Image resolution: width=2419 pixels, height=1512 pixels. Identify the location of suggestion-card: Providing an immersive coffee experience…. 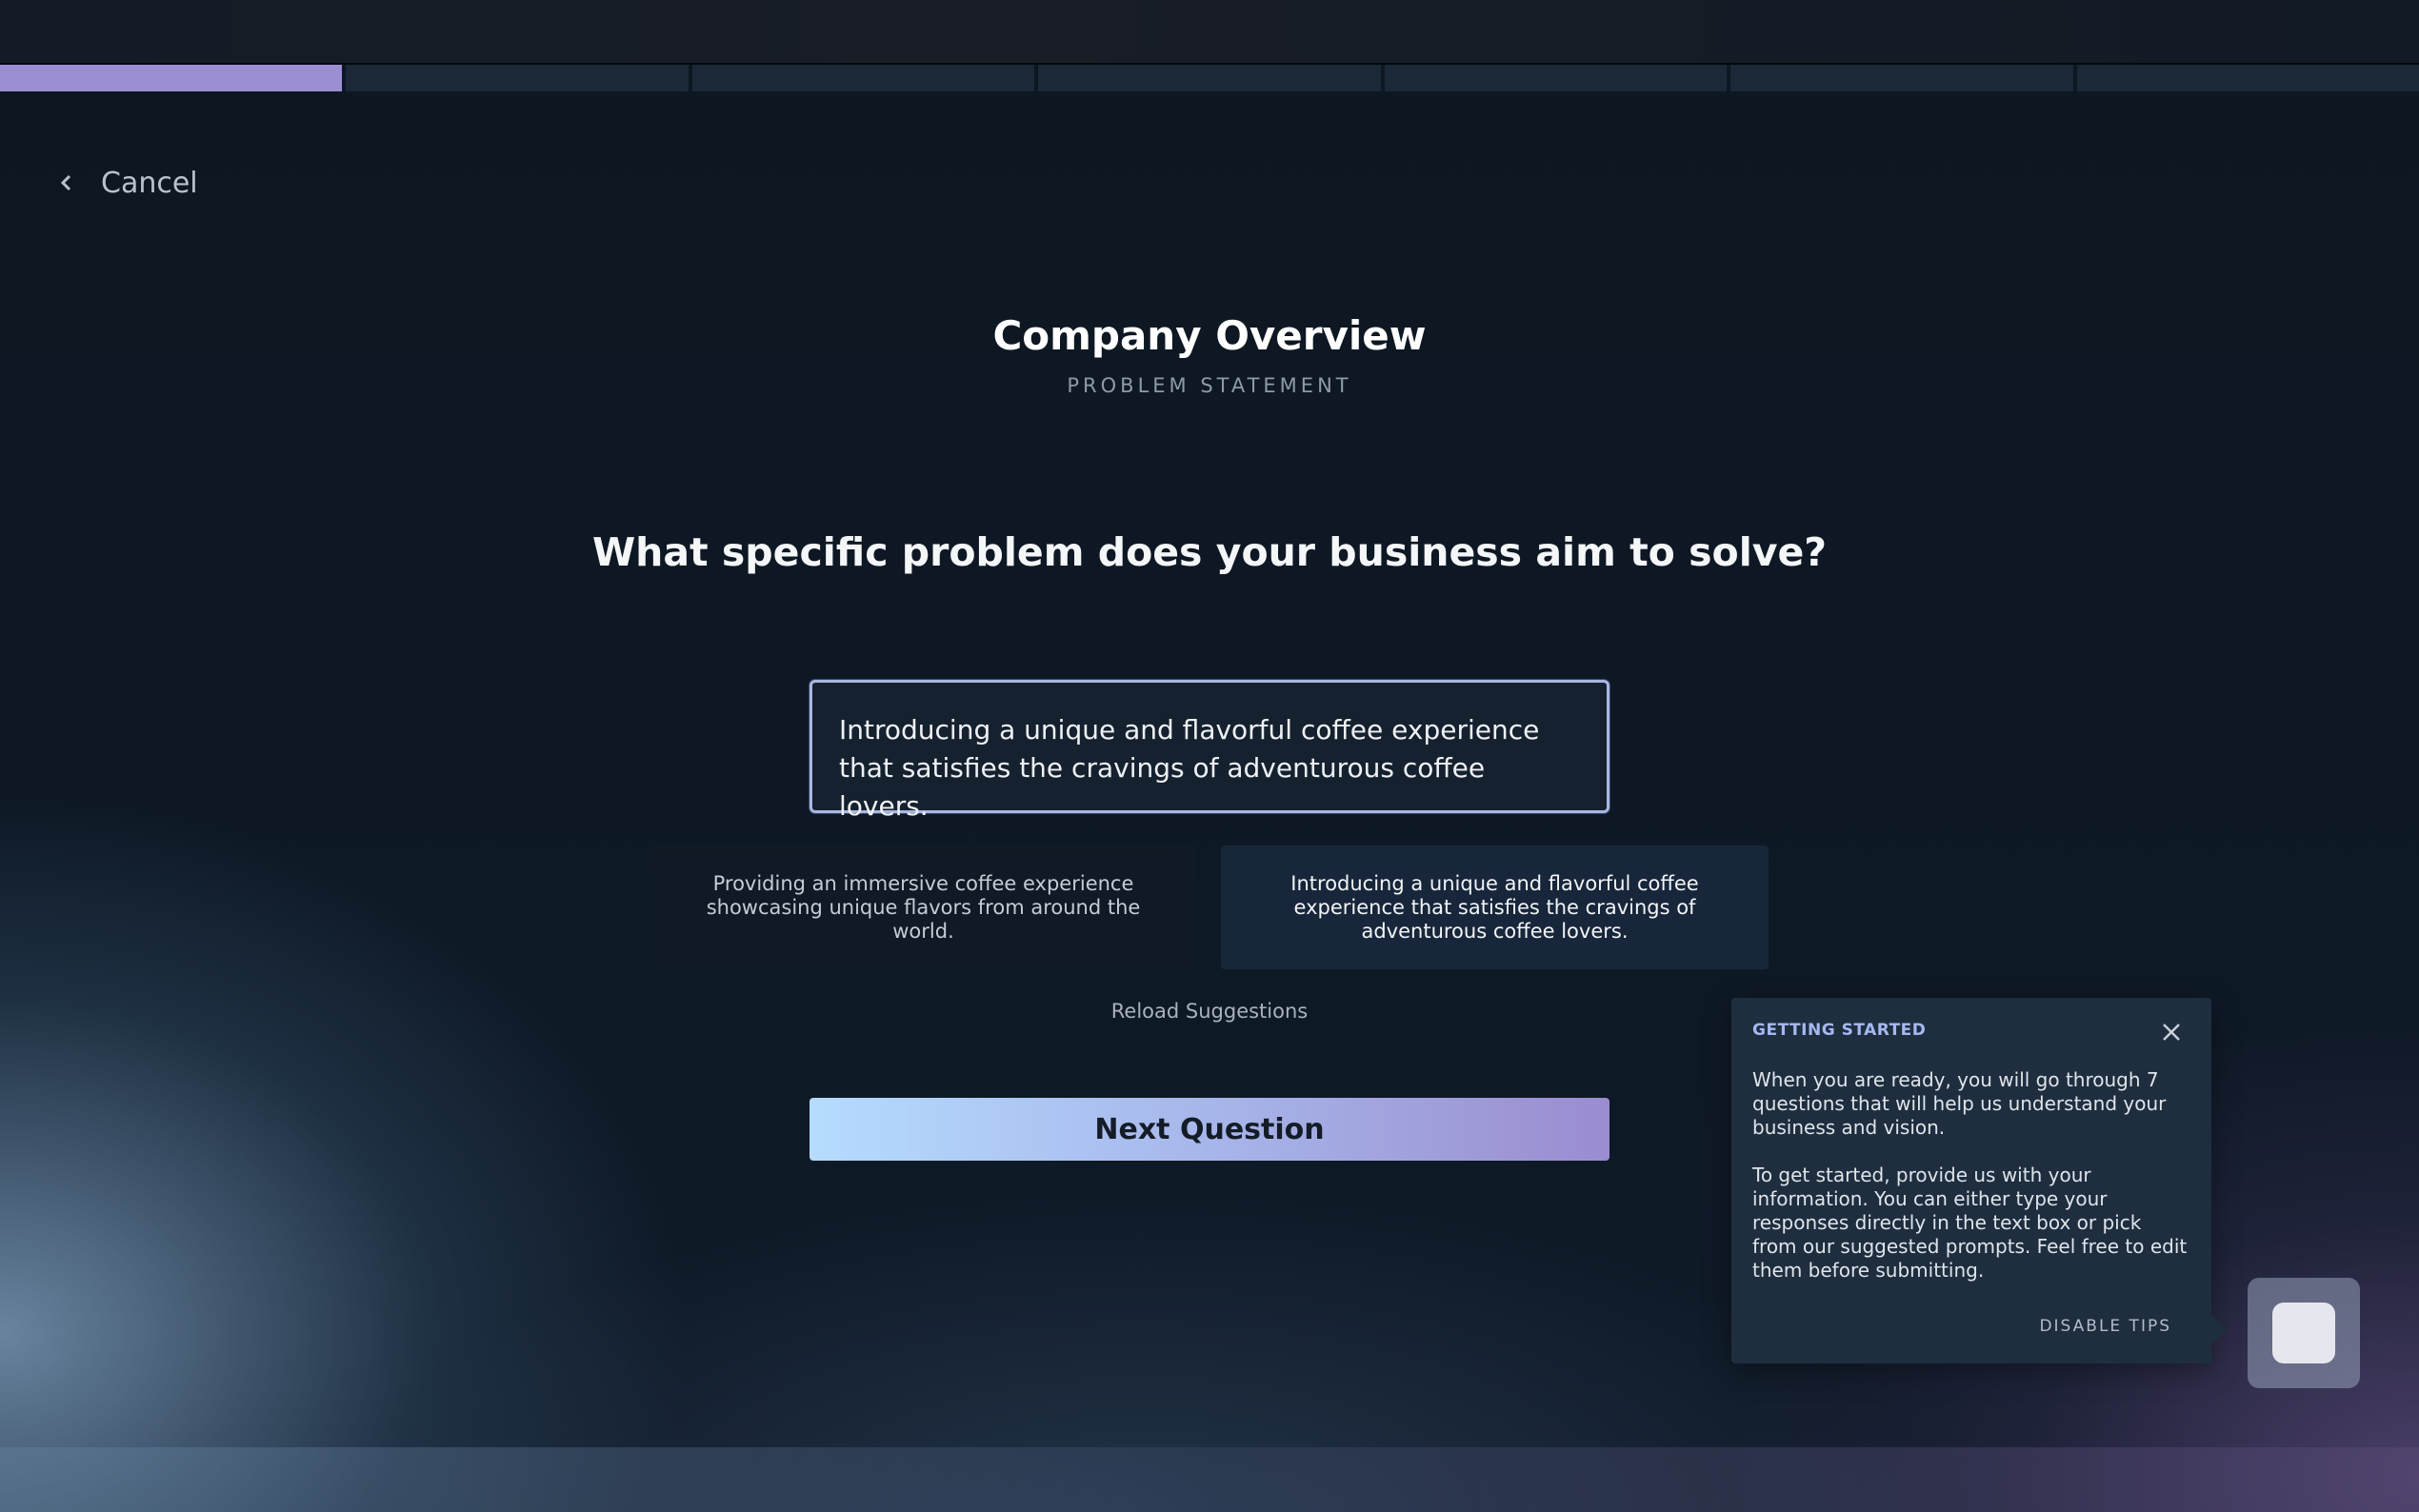
(923, 907).